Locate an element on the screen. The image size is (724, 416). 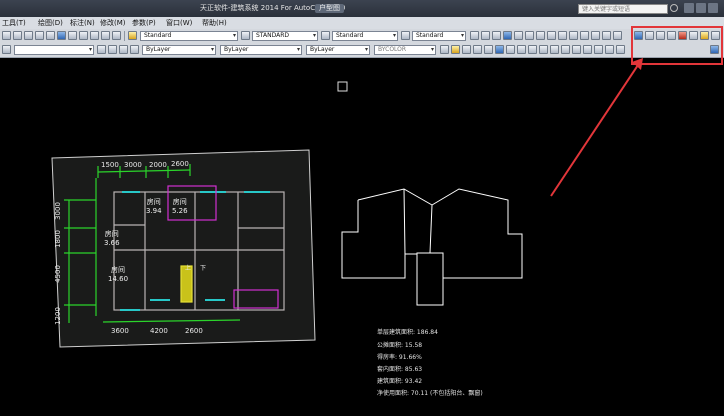
room-label-2: 房间 5.26 is located at coordinates (180, 206).